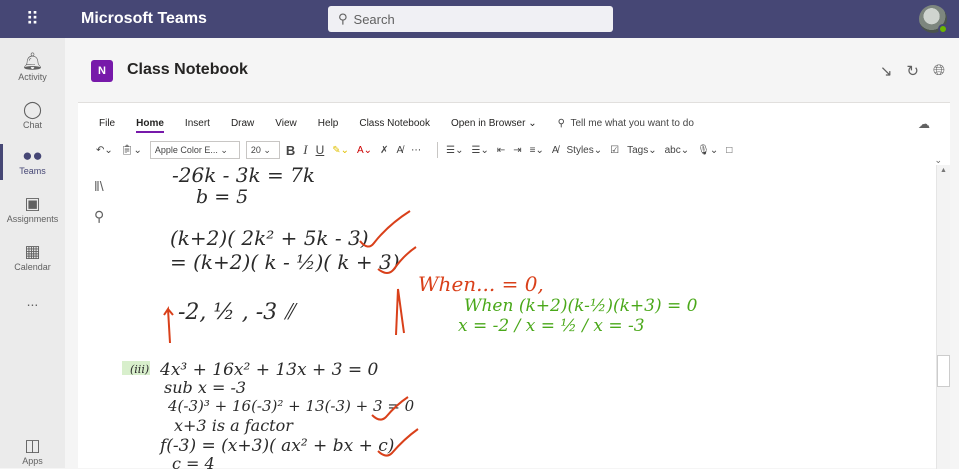  What do you see at coordinates (144, 18) in the screenshot?
I see `app-title: Microsoft Teams` at bounding box center [144, 18].